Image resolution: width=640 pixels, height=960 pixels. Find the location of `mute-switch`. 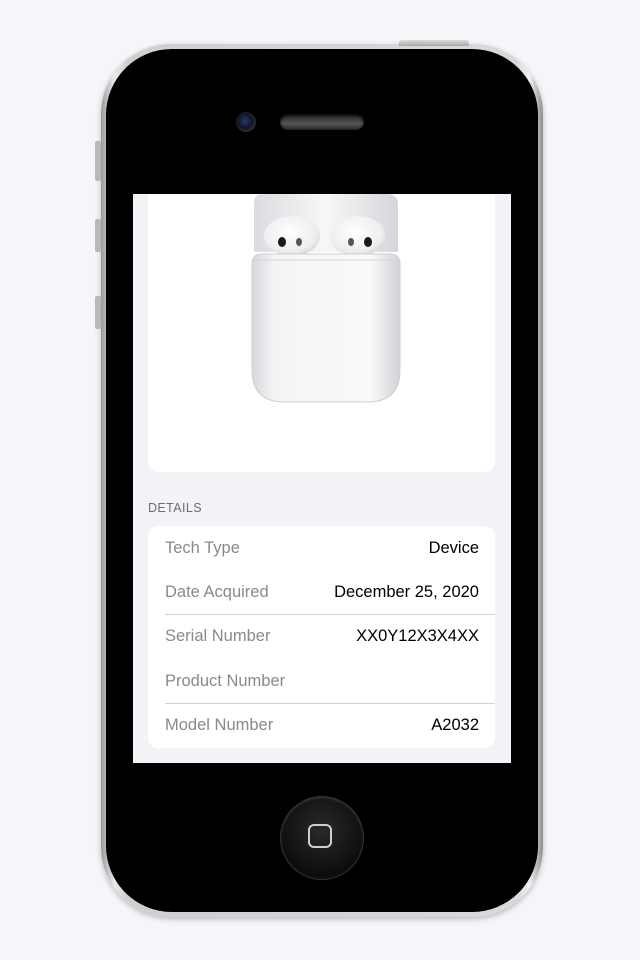

mute-switch is located at coordinates (98, 161).